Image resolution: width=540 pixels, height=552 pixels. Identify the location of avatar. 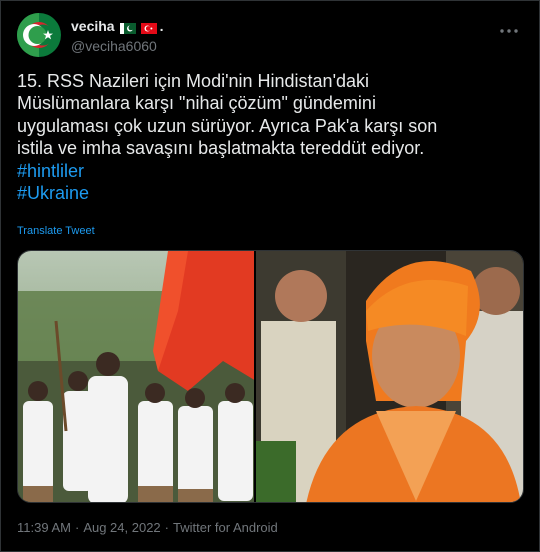
(39, 35).